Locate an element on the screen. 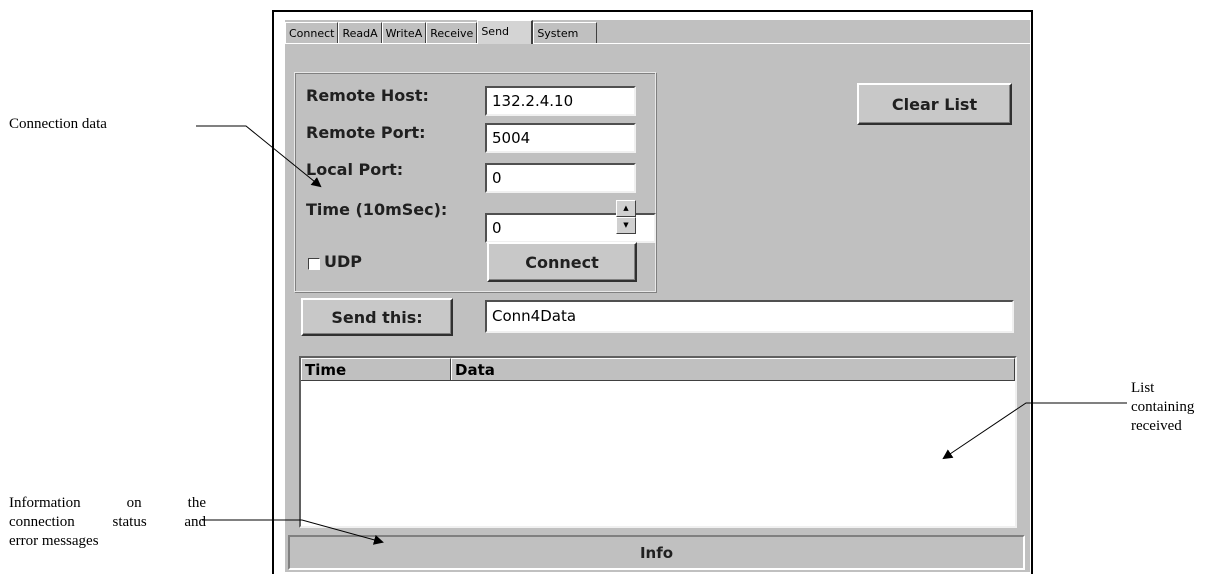 This screenshot has width=1223, height=574. callout-info-status is located at coordinates (293, 532).